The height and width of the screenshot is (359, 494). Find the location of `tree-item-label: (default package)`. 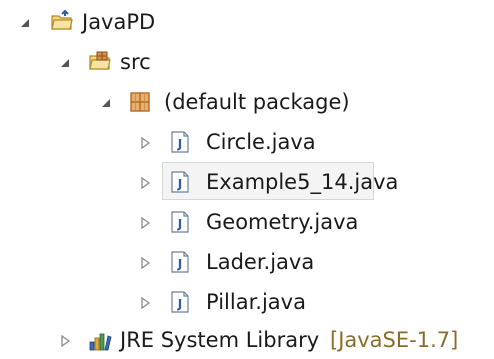

tree-item-label: (default package) is located at coordinates (257, 102).